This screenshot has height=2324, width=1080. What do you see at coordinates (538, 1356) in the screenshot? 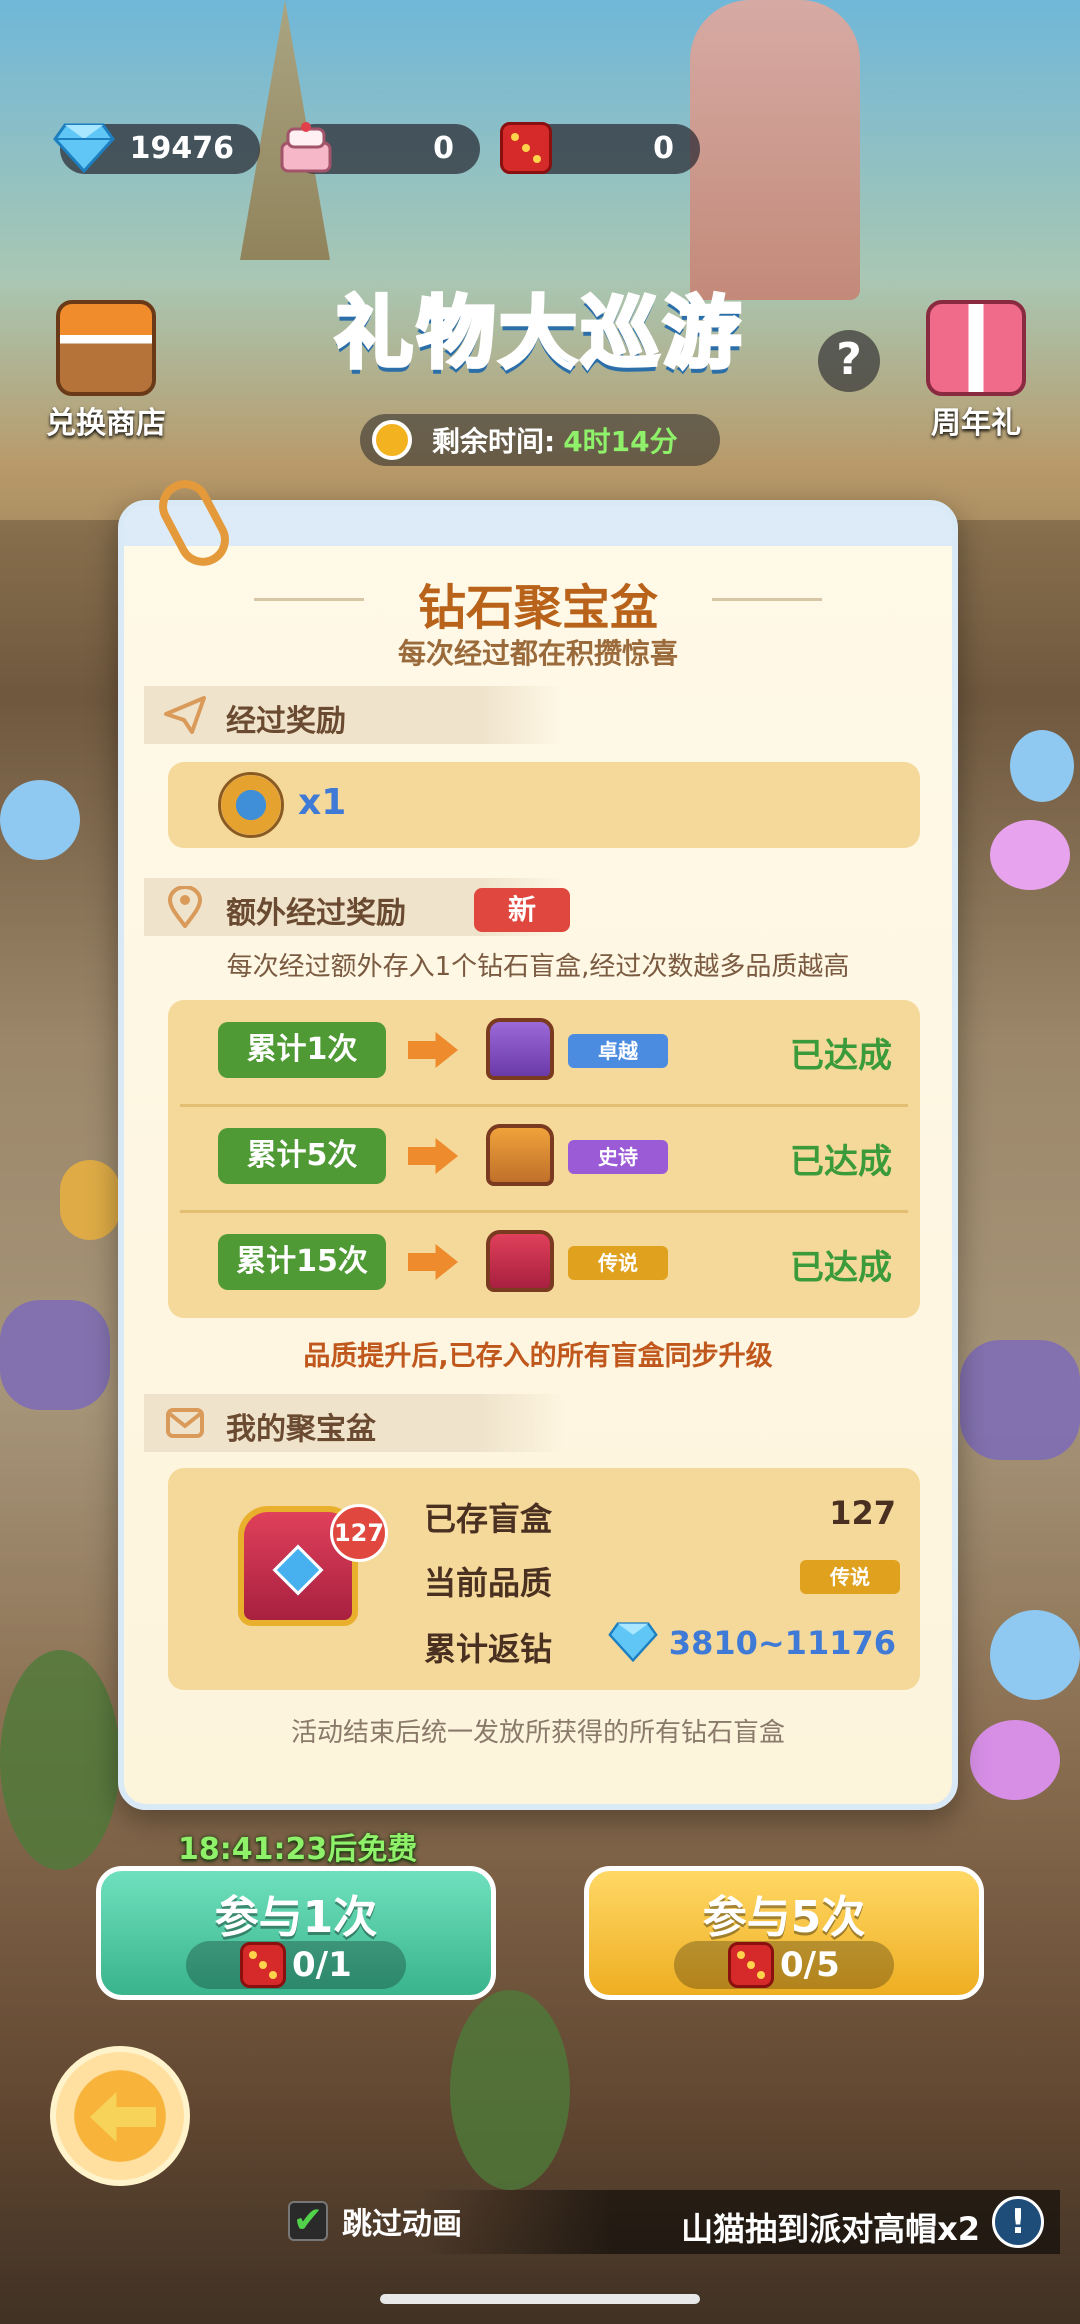
I see `upgrade-note: 品质提升后,已存入的所有盲盒同步升级` at bounding box center [538, 1356].